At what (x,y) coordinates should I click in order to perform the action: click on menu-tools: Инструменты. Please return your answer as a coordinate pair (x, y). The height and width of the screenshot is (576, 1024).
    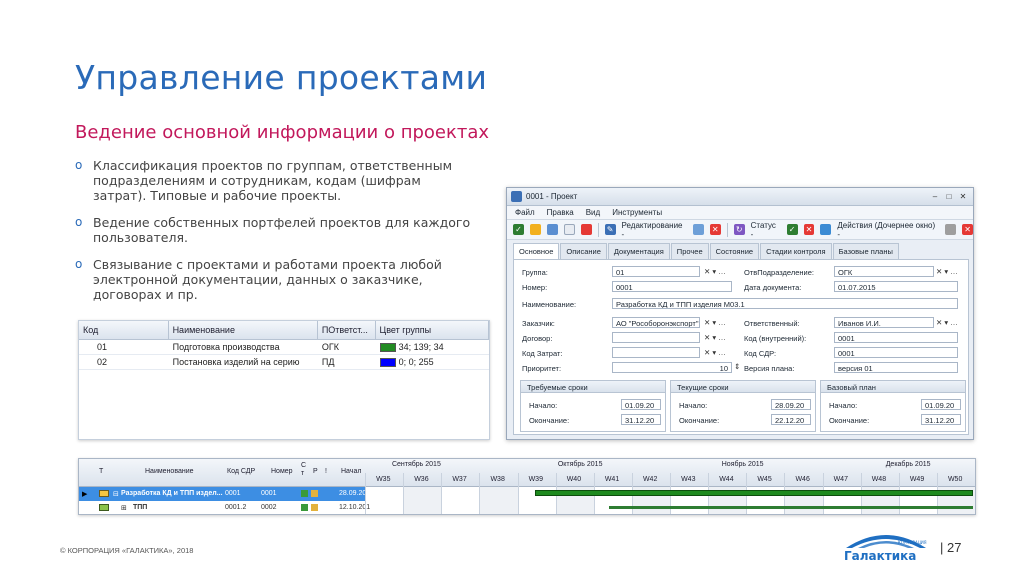
    Looking at the image, I should click on (637, 212).